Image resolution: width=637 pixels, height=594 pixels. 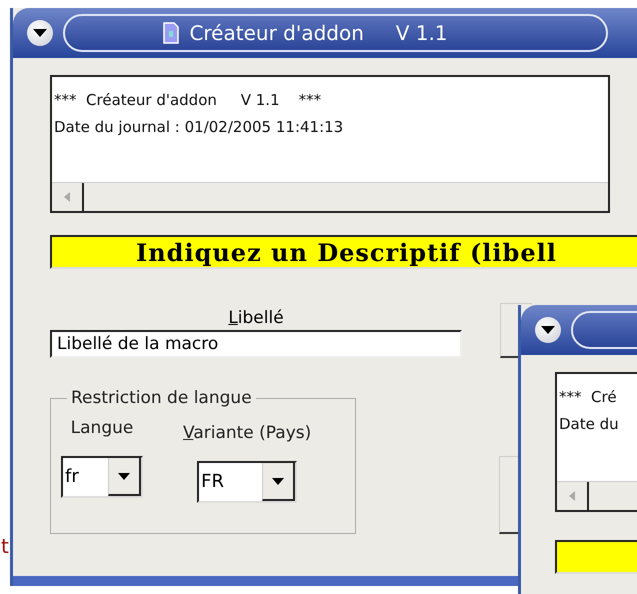 I want to click on variant-dropdown: FR, so click(x=247, y=482).